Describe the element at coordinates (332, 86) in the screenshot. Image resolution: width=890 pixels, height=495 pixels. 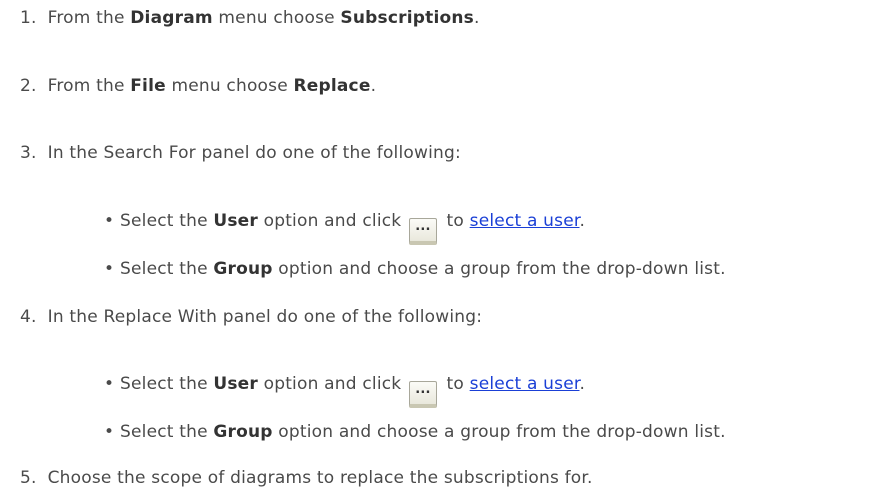
I see `menu-item-name: Replace` at that location.